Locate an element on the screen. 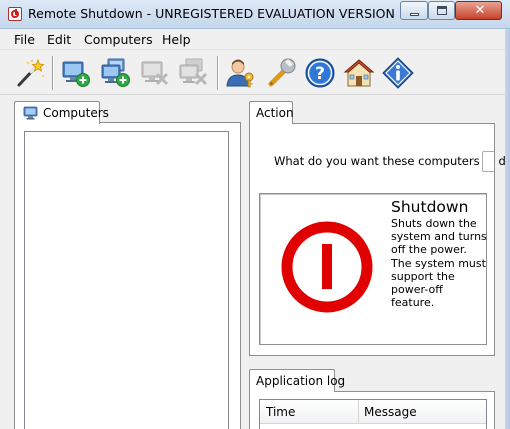 The height and width of the screenshot is (429, 510). action-title: Shutdown is located at coordinates (430, 207).